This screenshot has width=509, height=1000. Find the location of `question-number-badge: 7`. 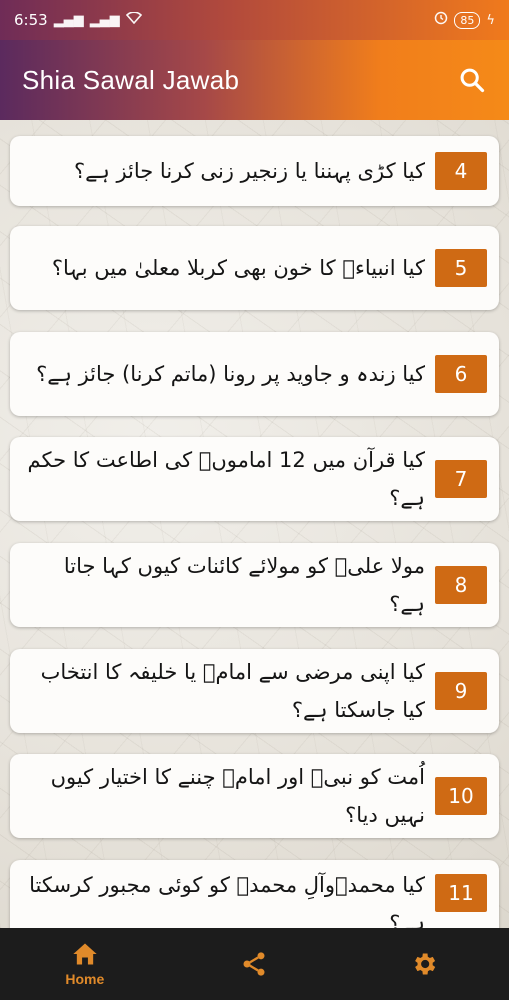

question-number-badge: 7 is located at coordinates (461, 479).